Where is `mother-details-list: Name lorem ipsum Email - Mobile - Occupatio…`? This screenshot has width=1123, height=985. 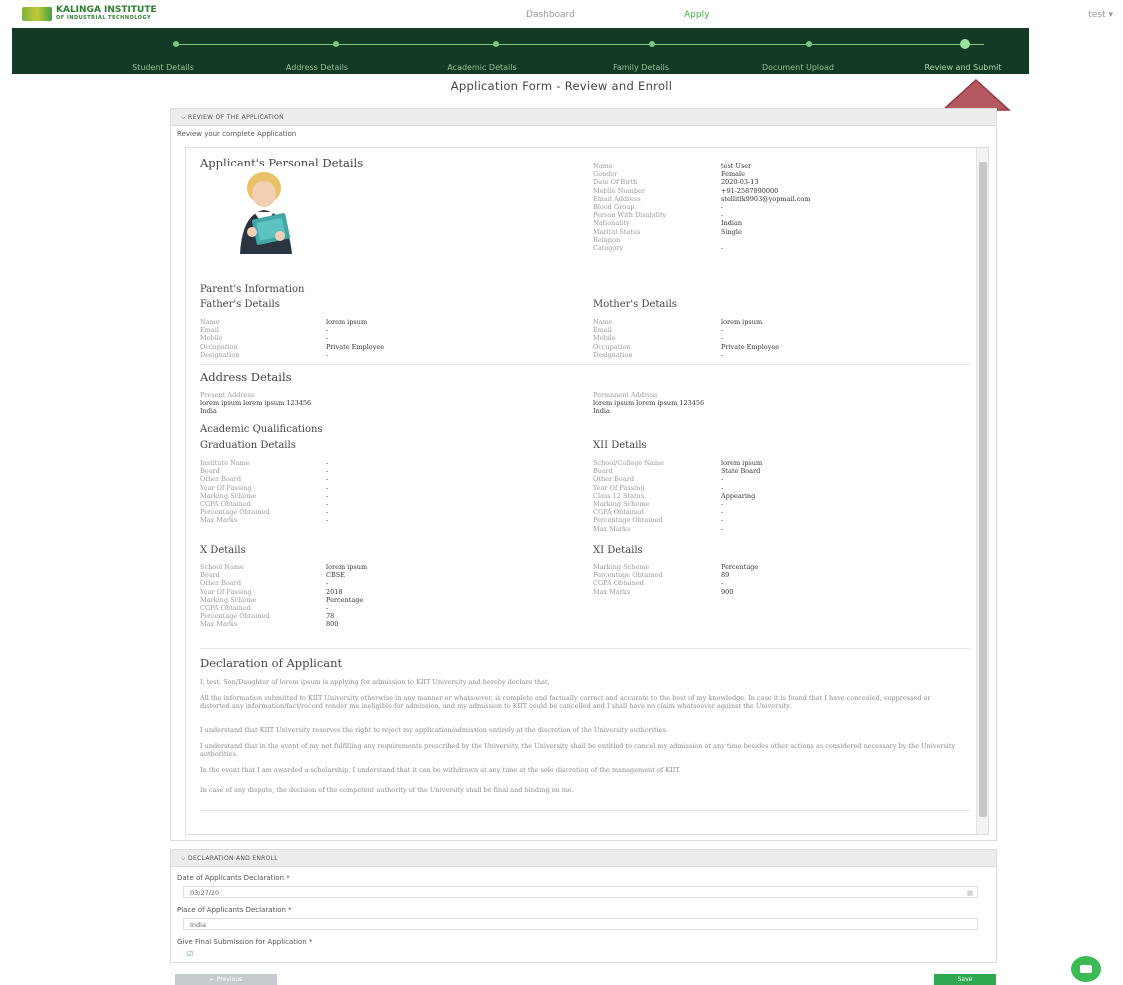
mother-details-list: Name lorem ipsum Email - Mobile - Occupatio… is located at coordinates (686, 338).